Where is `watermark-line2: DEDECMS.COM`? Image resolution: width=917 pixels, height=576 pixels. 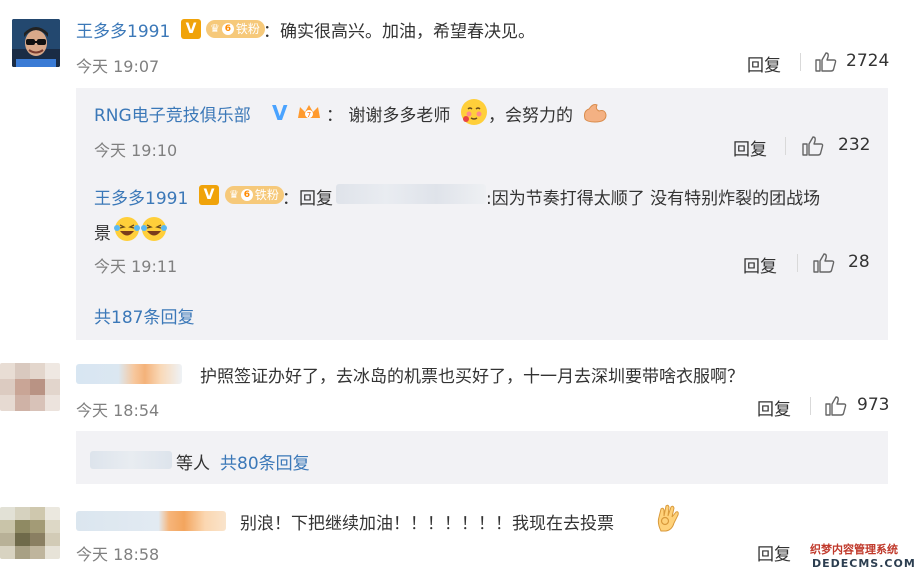 watermark-line2: DEDECMS.COM is located at coordinates (864, 563).